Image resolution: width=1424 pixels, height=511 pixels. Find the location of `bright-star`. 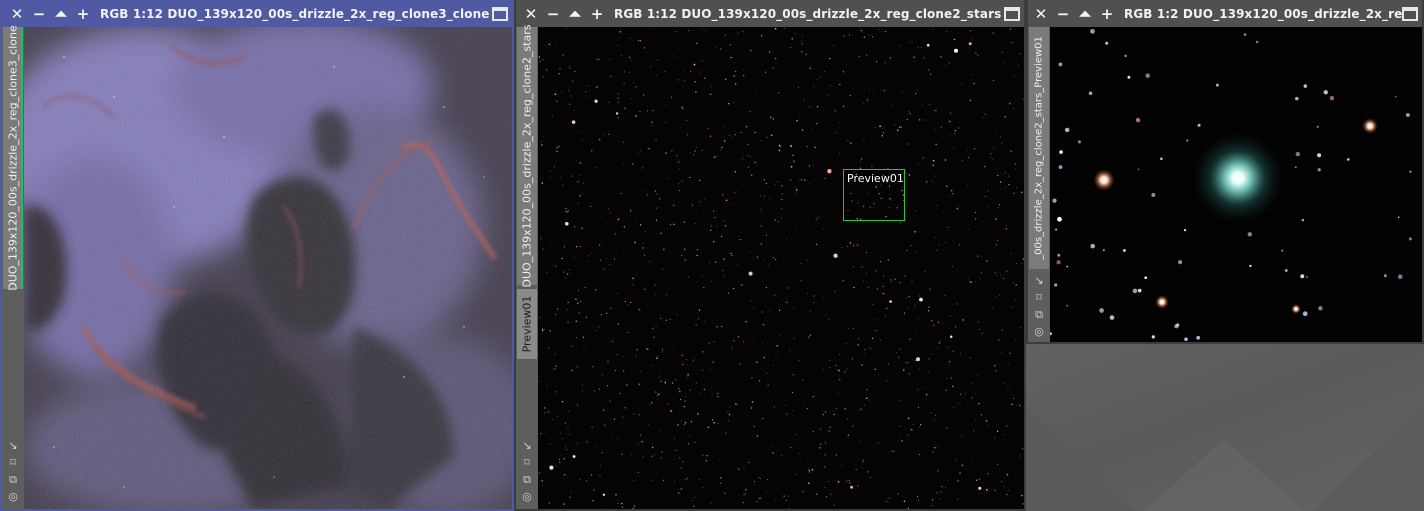

bright-star is located at coordinates (1238, 178).